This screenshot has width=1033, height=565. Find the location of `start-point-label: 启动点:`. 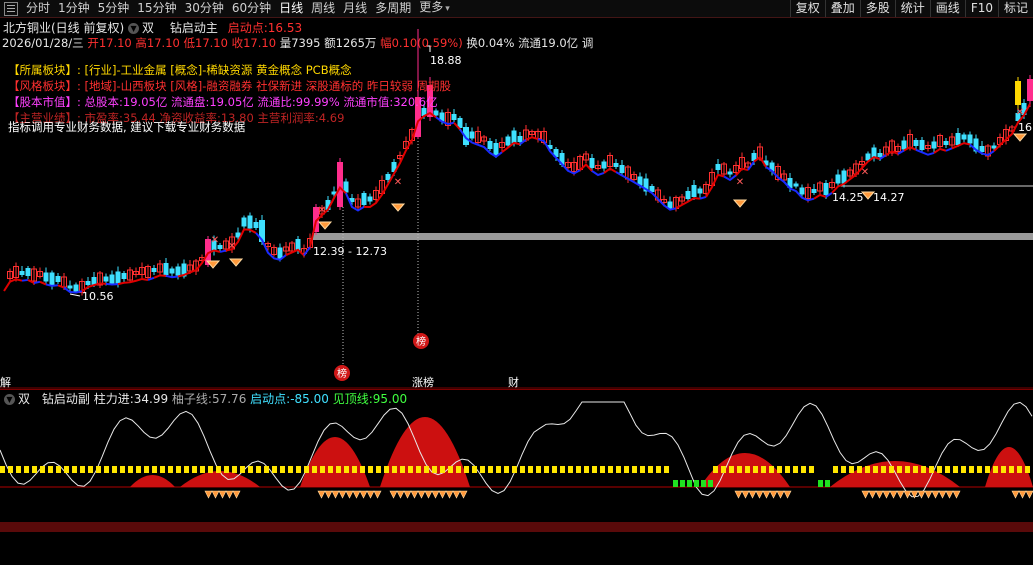

start-point-label: 启动点: is located at coordinates (247, 28).